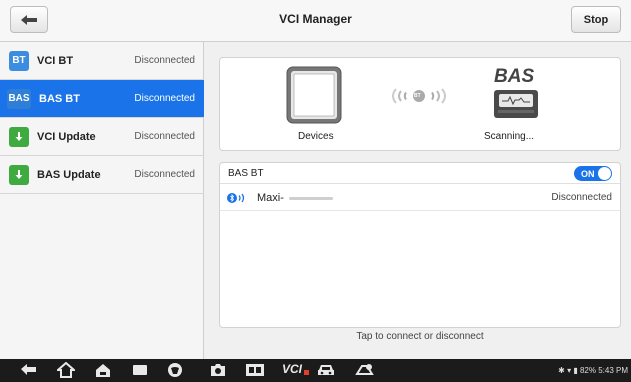  Describe the element at coordinates (604, 173) in the screenshot. I see `toggle-knob` at that location.